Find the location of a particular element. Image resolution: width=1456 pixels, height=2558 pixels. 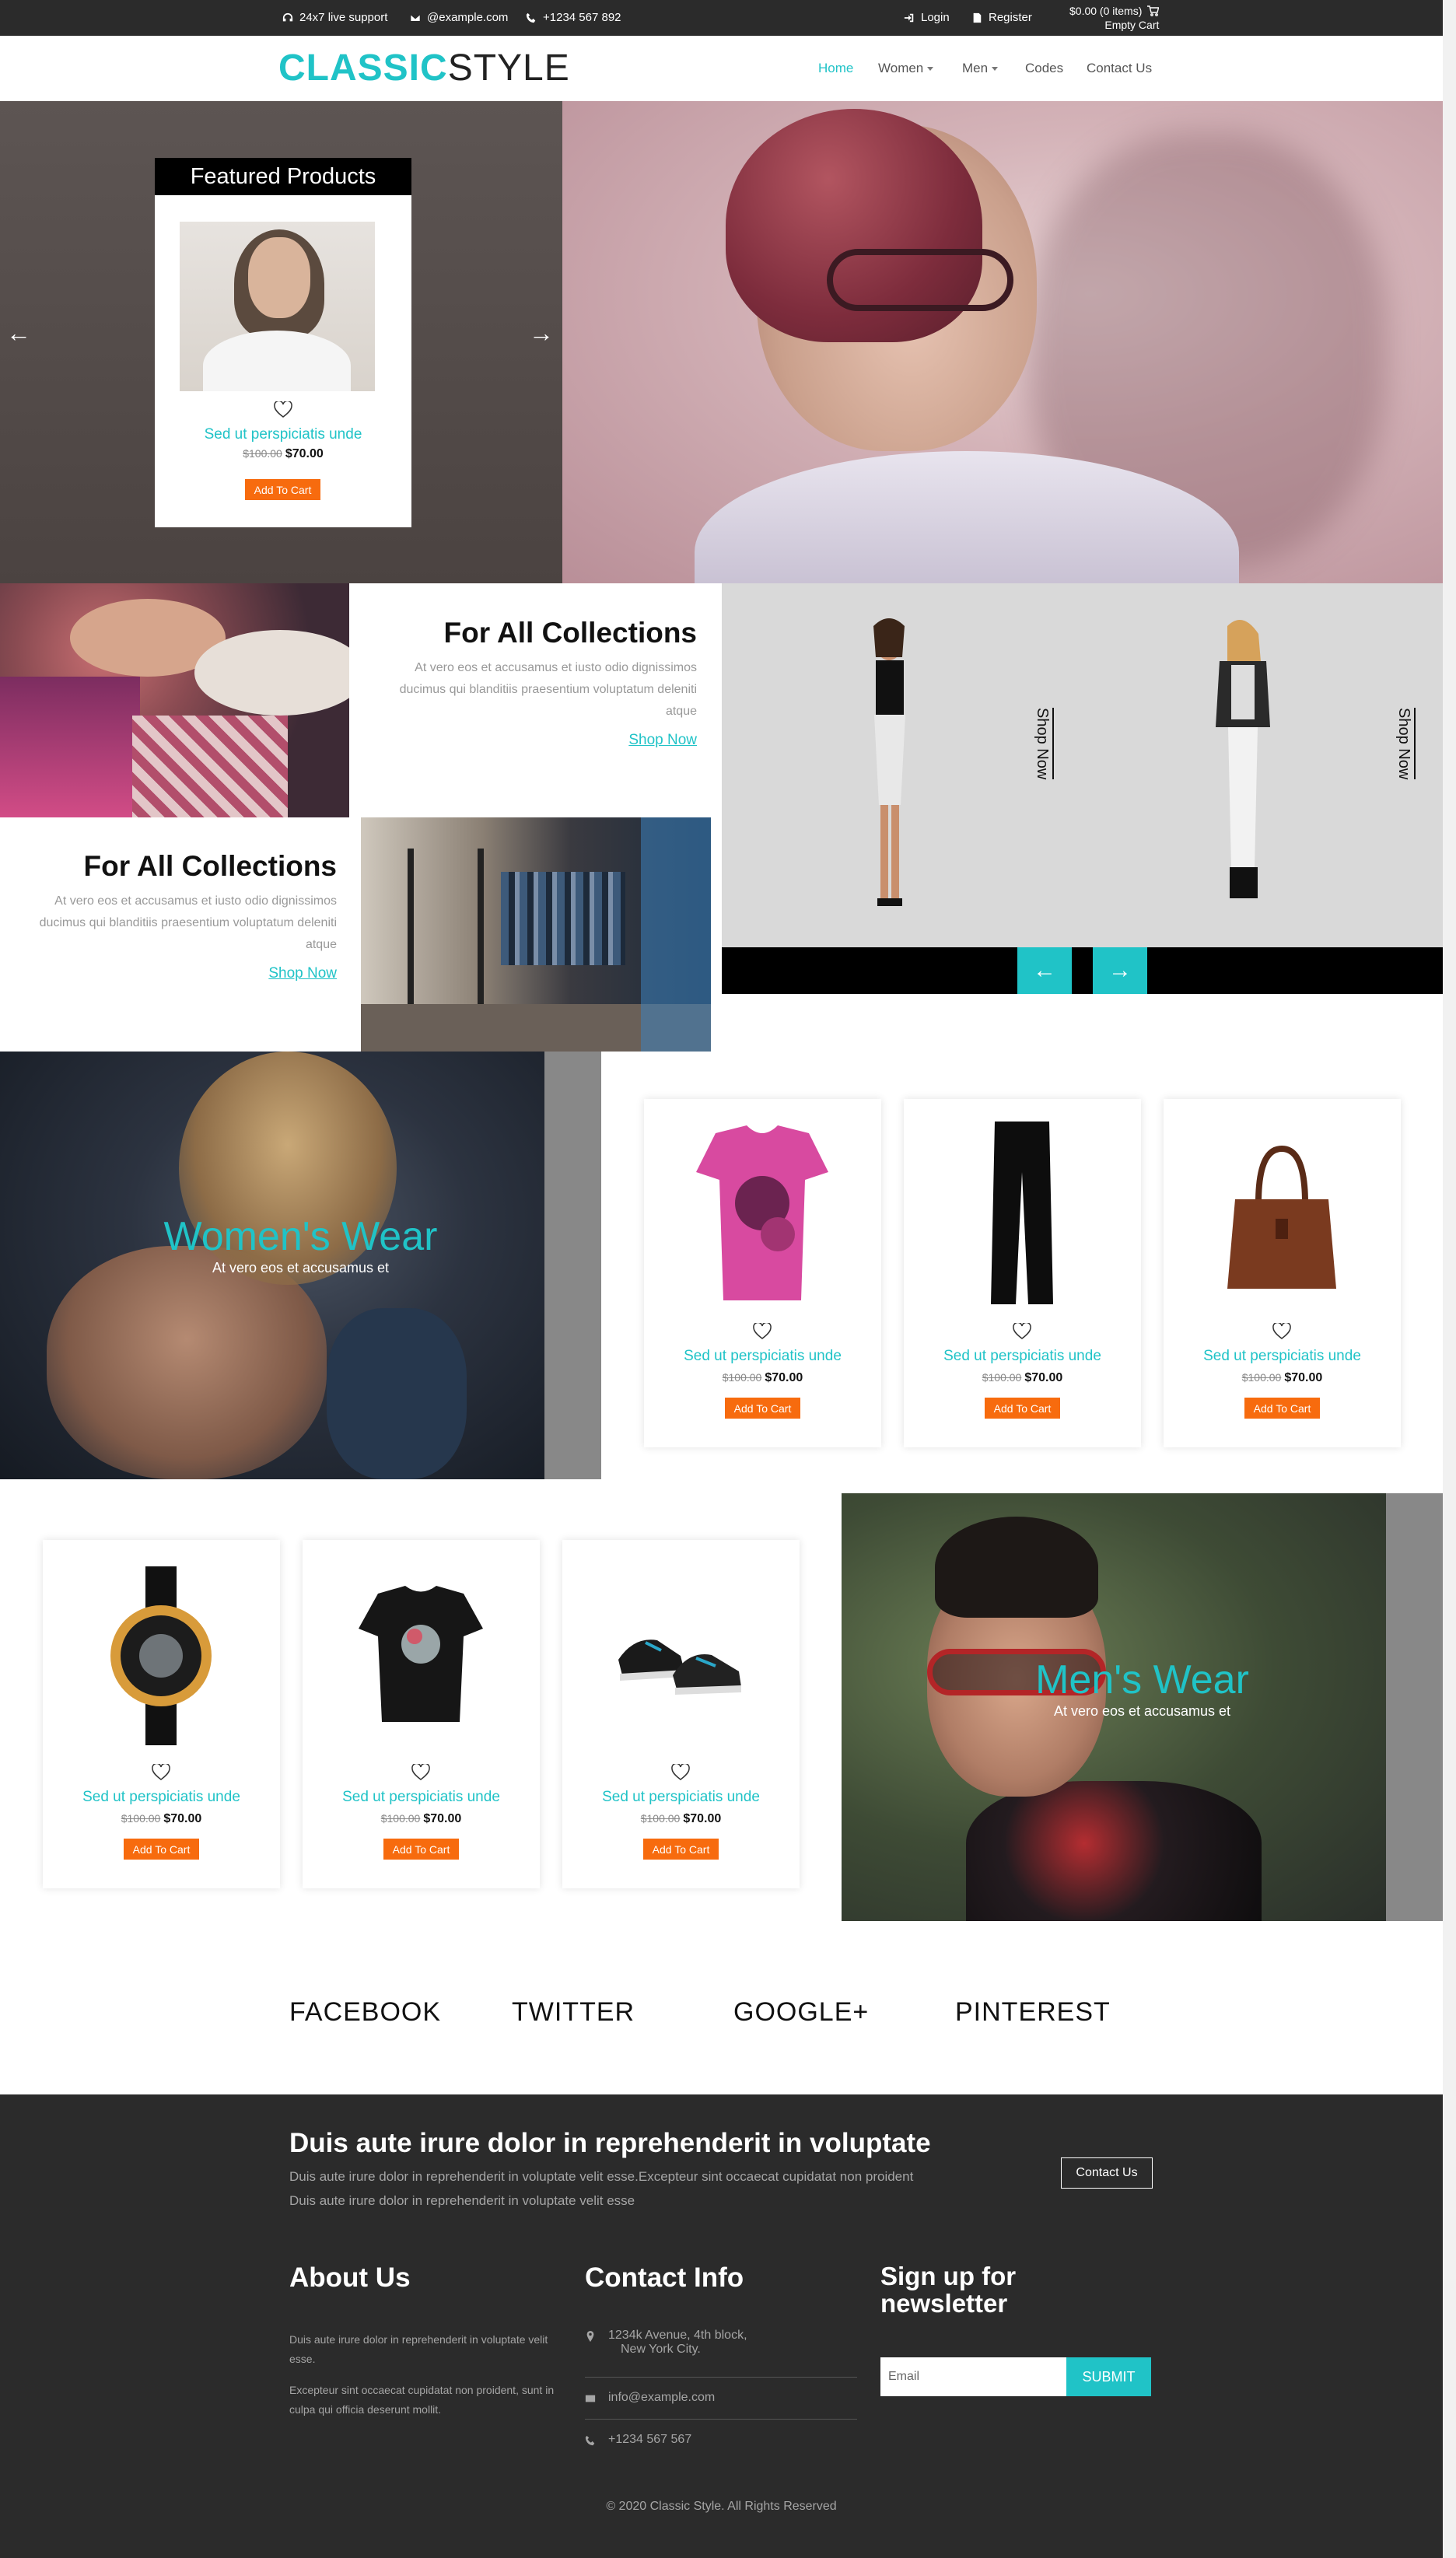

nav-home: Home is located at coordinates (836, 68).